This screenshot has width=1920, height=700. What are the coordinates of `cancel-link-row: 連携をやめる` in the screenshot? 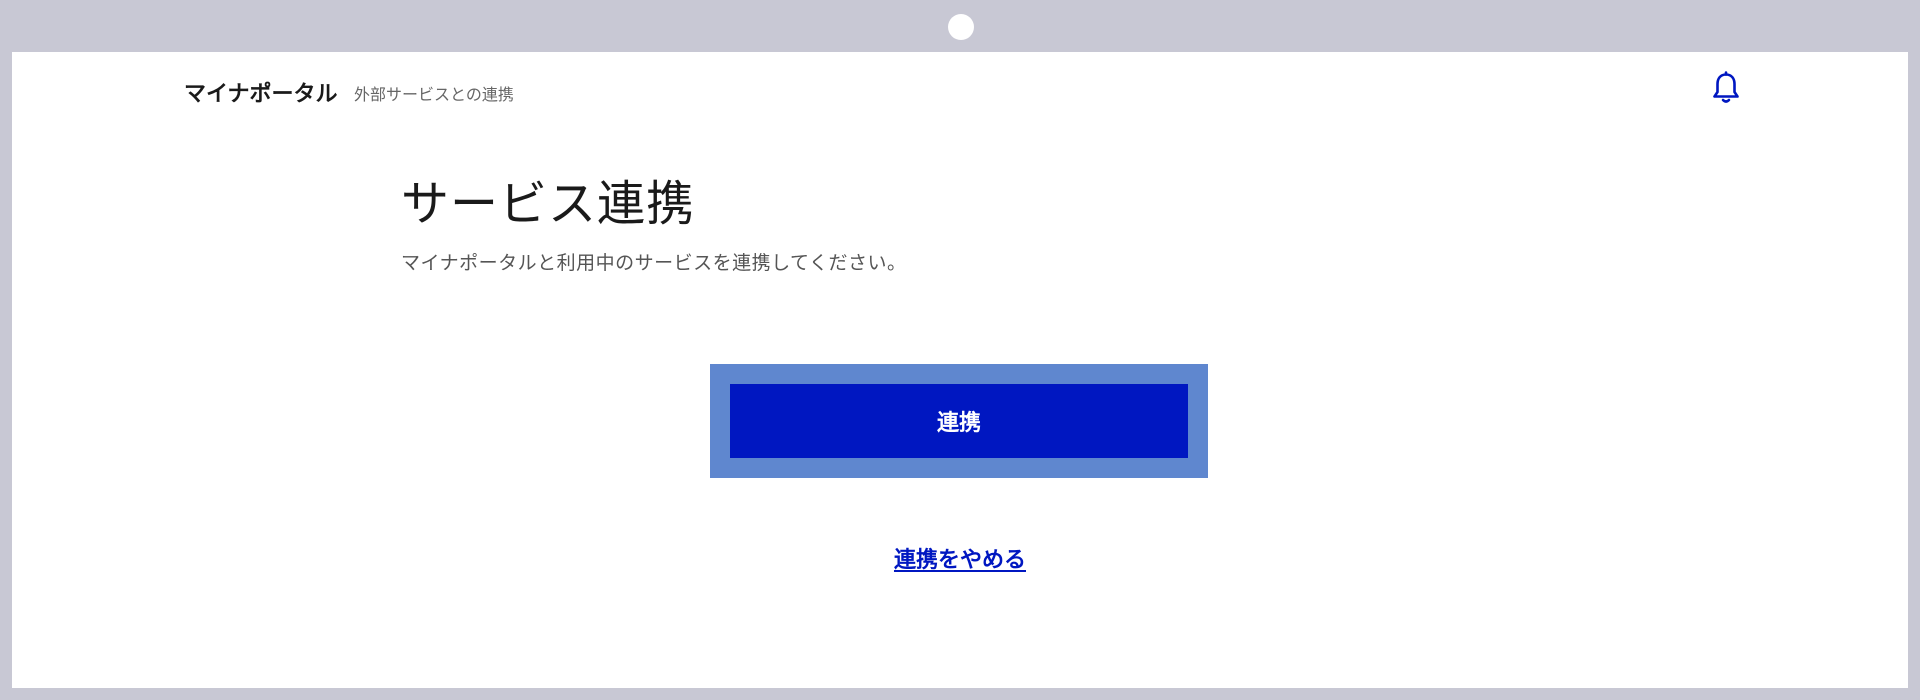 It's located at (960, 558).